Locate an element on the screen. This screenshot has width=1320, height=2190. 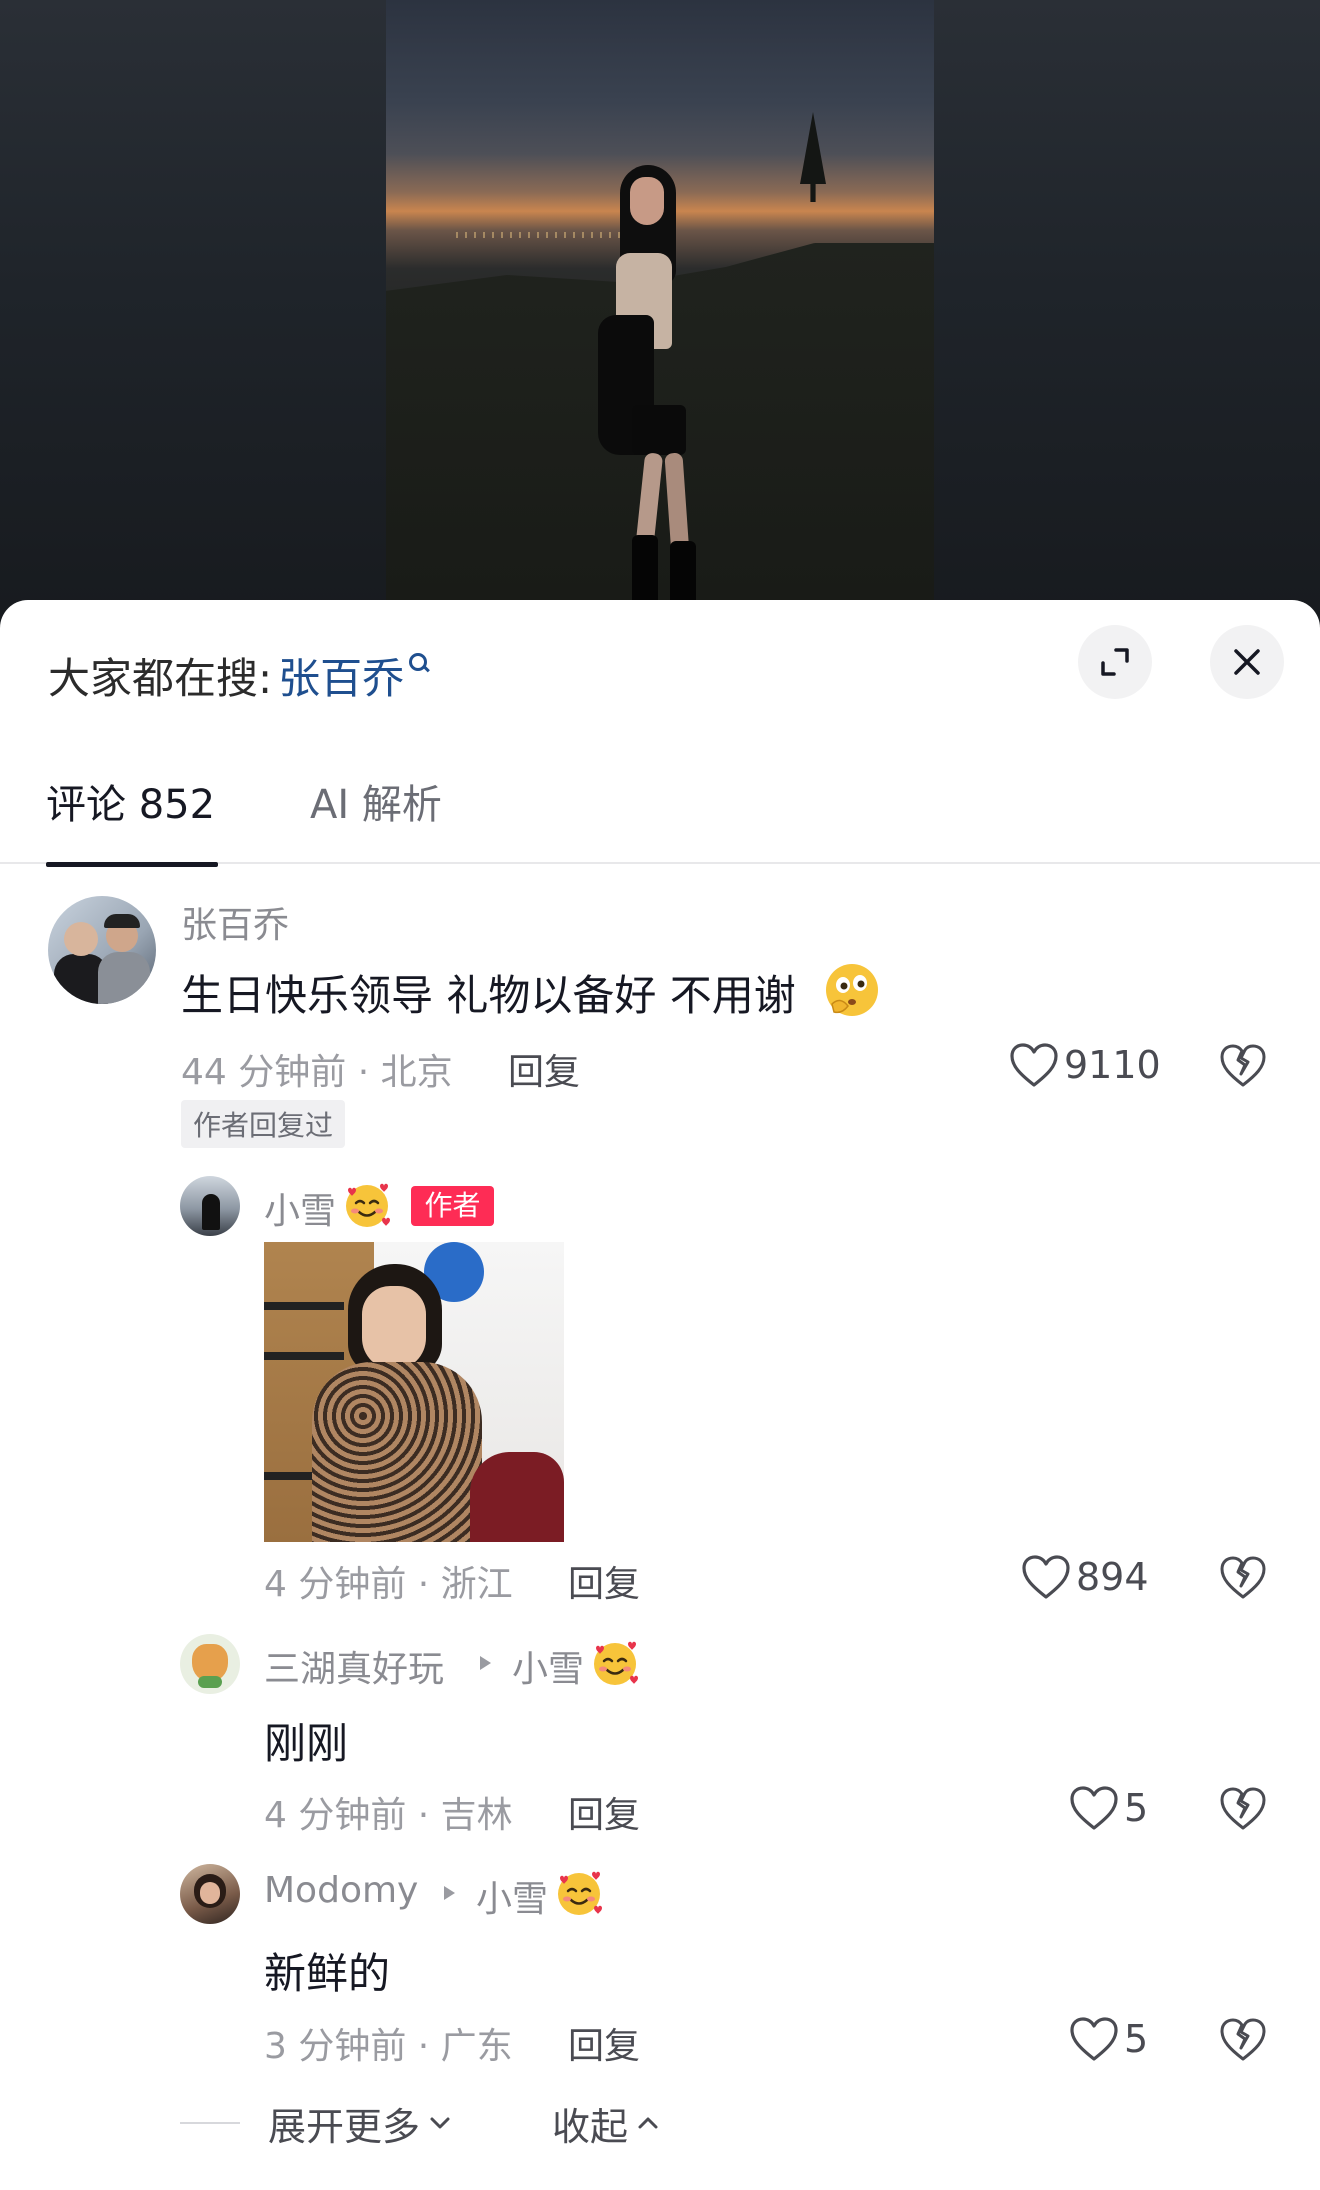
search-icon is located at coordinates (419, 663).